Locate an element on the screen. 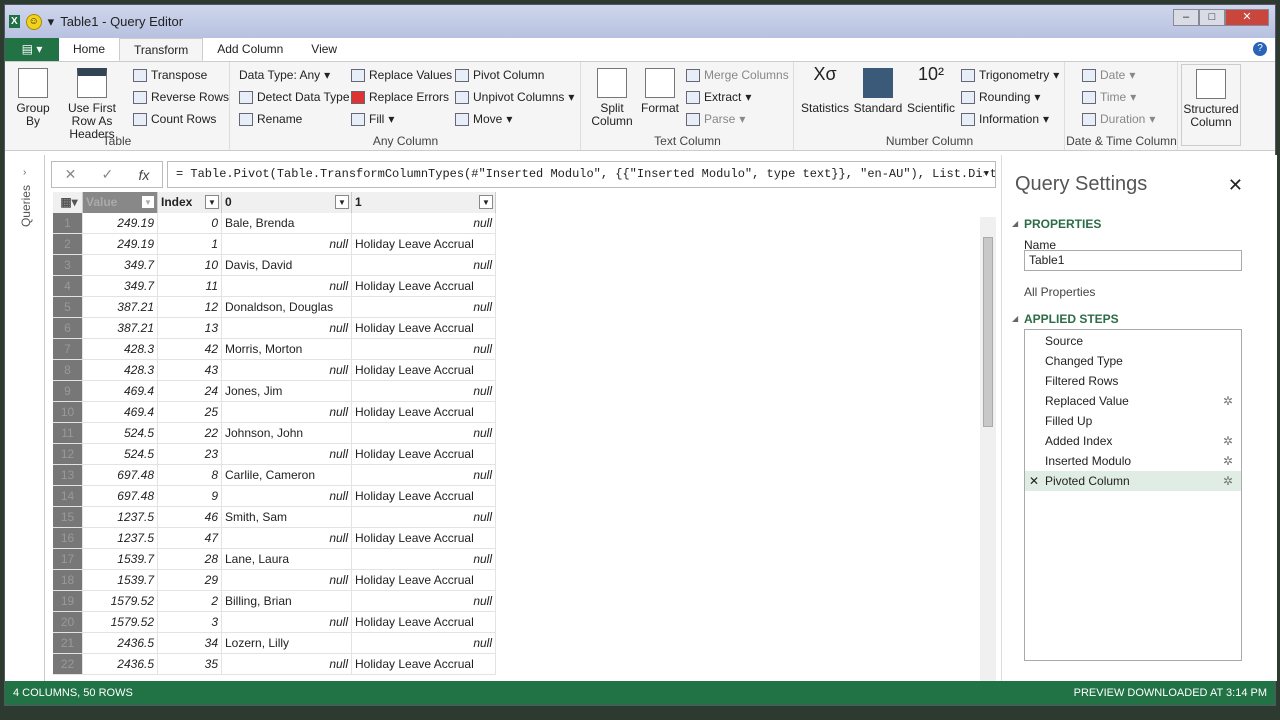  table-cell: 1579.52 is located at coordinates (120, 622).